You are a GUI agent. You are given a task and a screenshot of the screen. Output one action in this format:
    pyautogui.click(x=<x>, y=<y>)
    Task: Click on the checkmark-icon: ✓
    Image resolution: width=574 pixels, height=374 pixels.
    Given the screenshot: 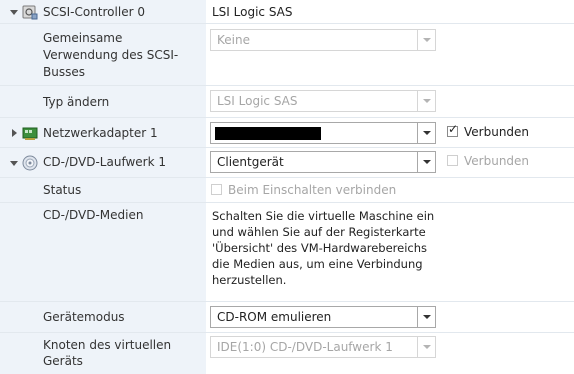 What is the action you would take?
    pyautogui.click(x=453, y=129)
    